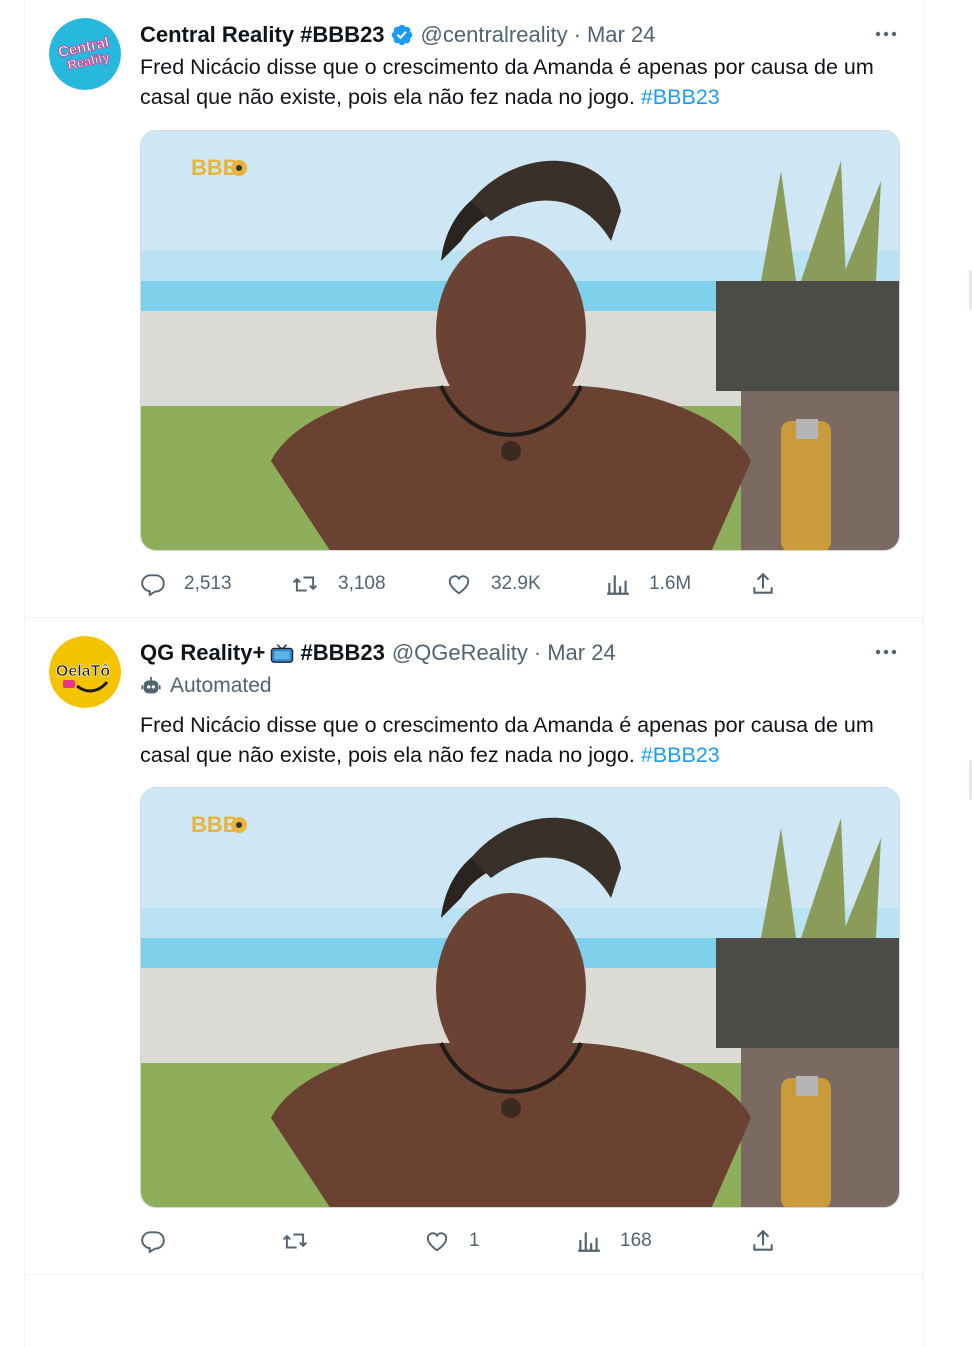 This screenshot has width=972, height=1347. Describe the element at coordinates (221, 685) in the screenshot. I see `automated-text: Automated` at that location.